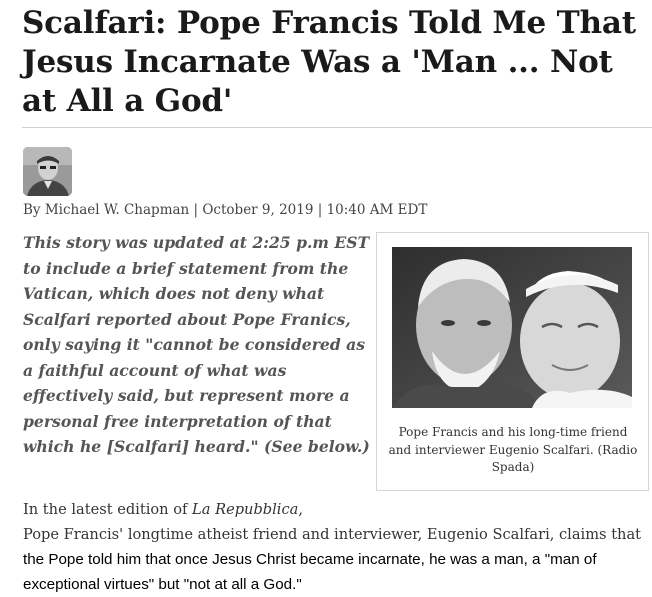 This screenshot has height=597, width=652. I want to click on figure-photo, so click(512, 327).